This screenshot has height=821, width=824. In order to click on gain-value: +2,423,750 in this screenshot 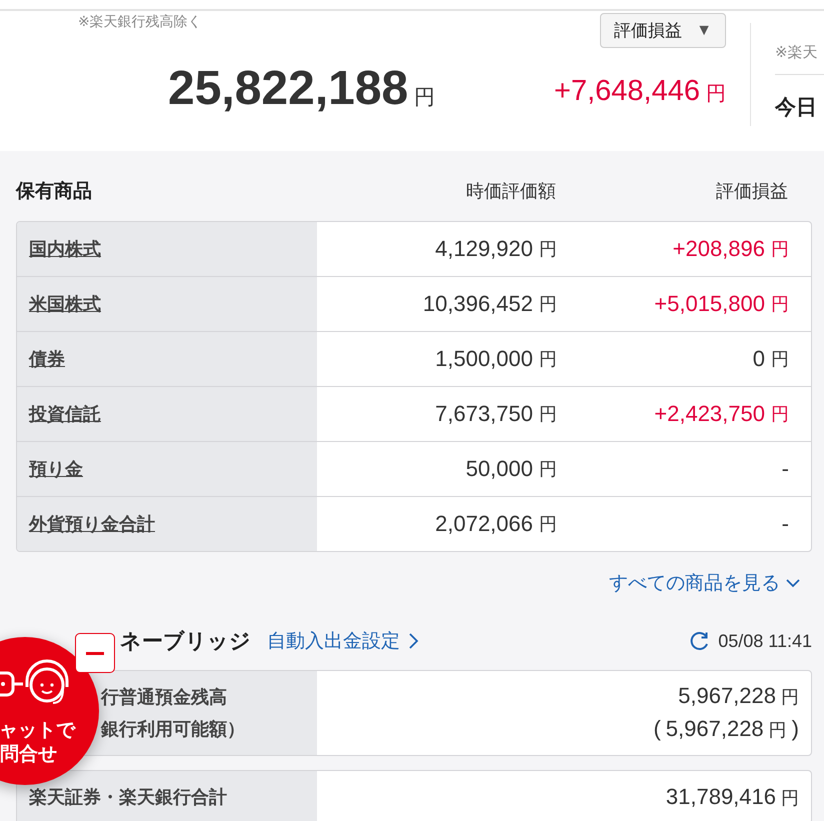, I will do `click(709, 414)`.